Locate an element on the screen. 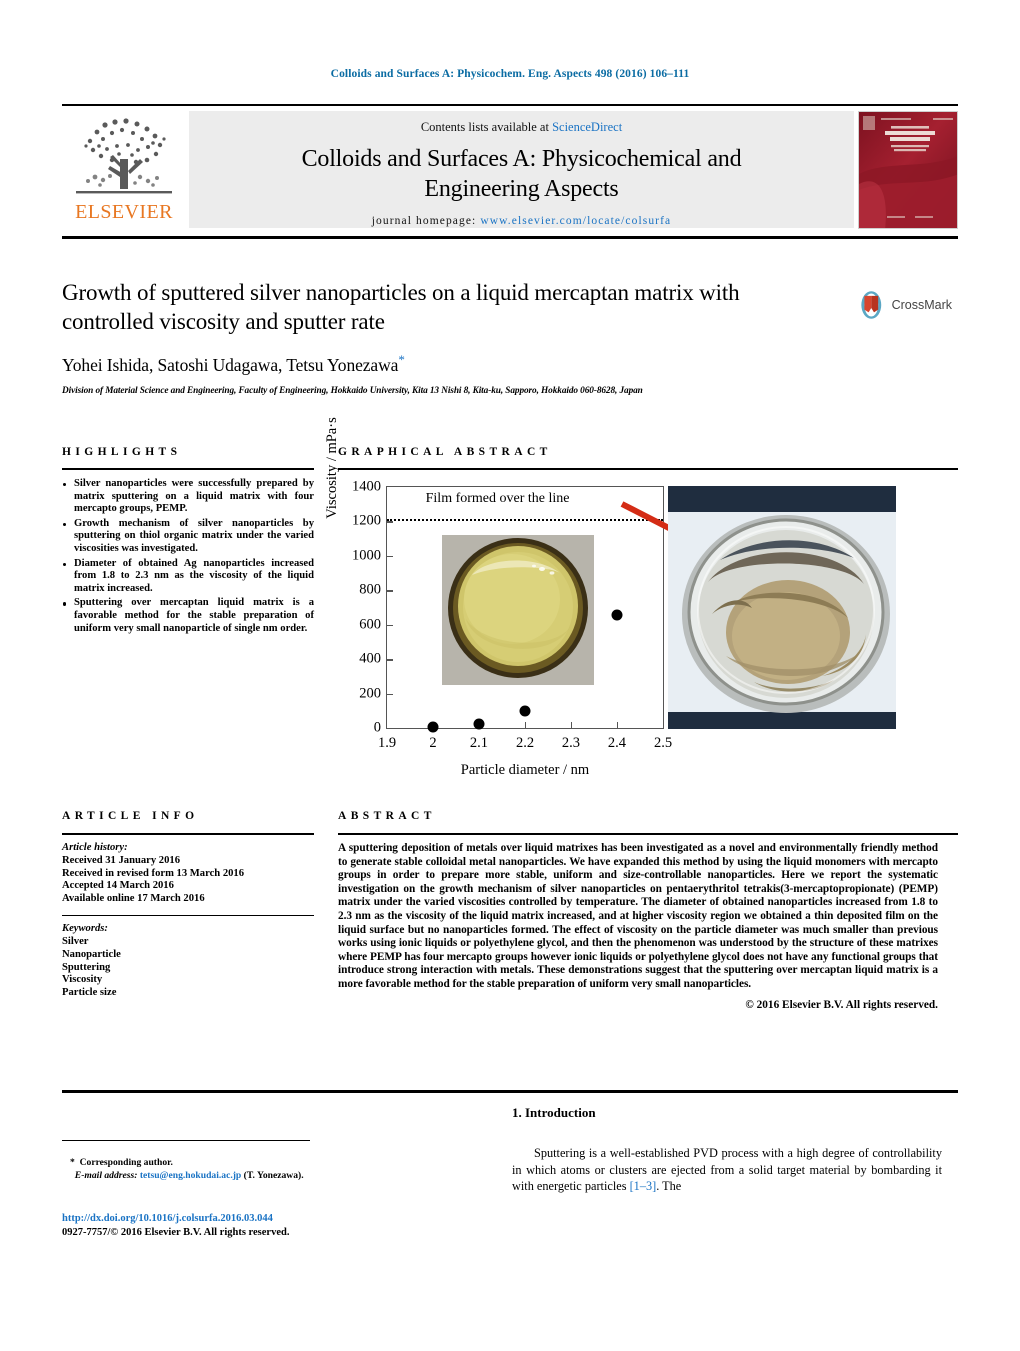 This screenshot has width=1020, height=1351. crossmark-label: CrossMark is located at coordinates (921, 305).